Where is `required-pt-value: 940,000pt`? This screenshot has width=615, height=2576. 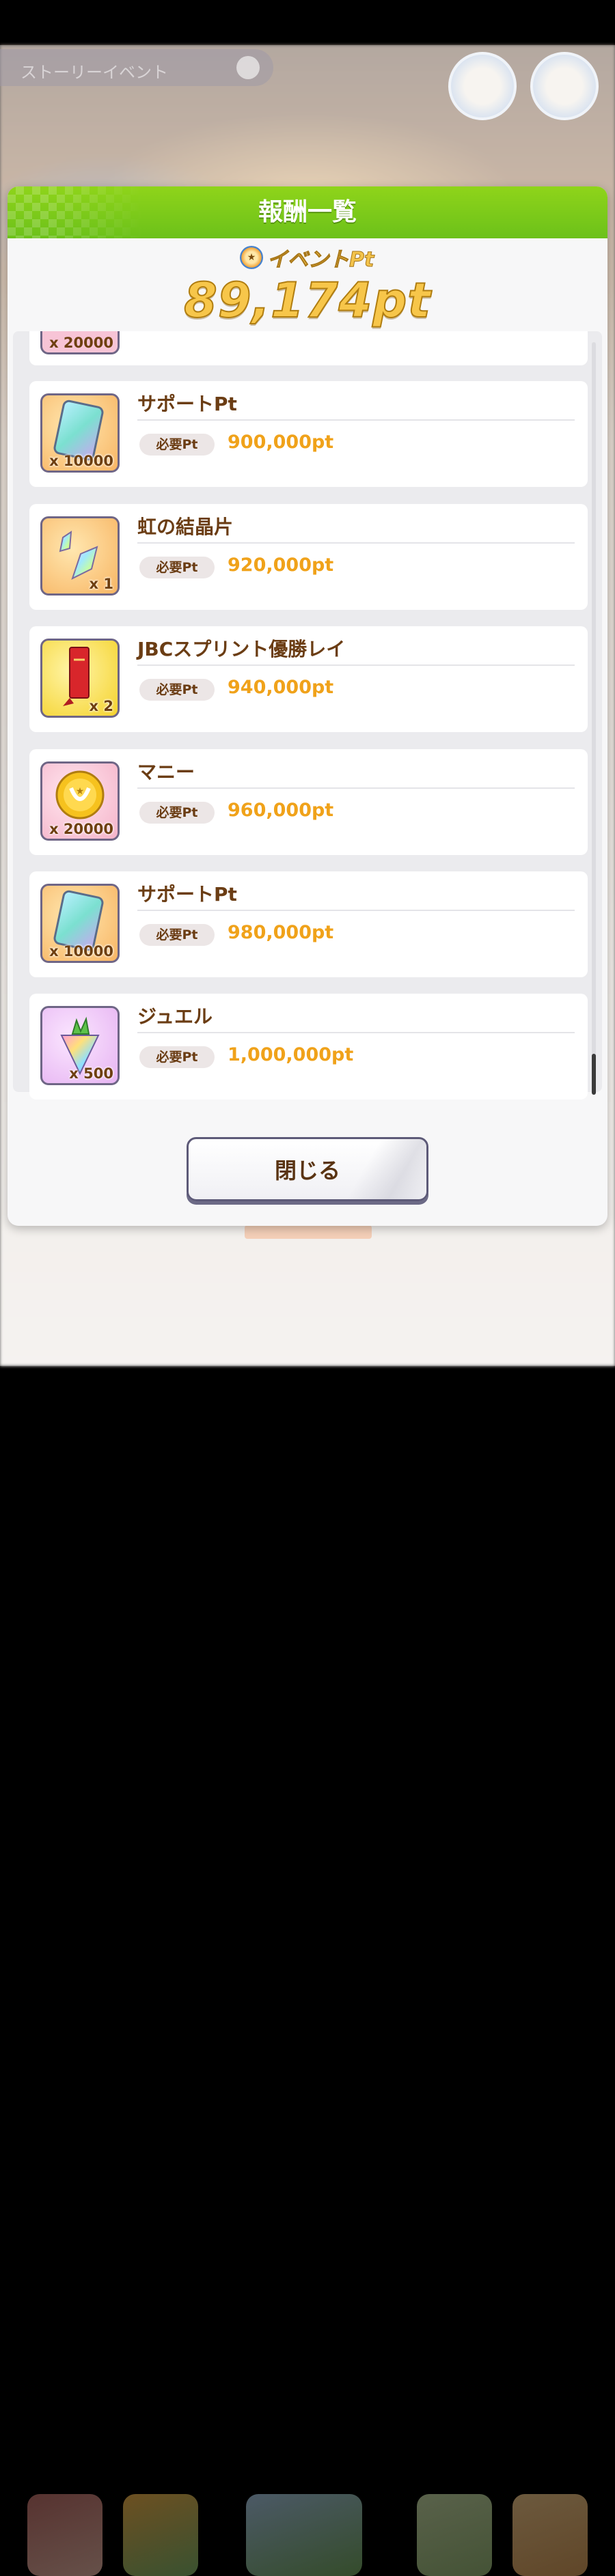 required-pt-value: 940,000pt is located at coordinates (281, 687).